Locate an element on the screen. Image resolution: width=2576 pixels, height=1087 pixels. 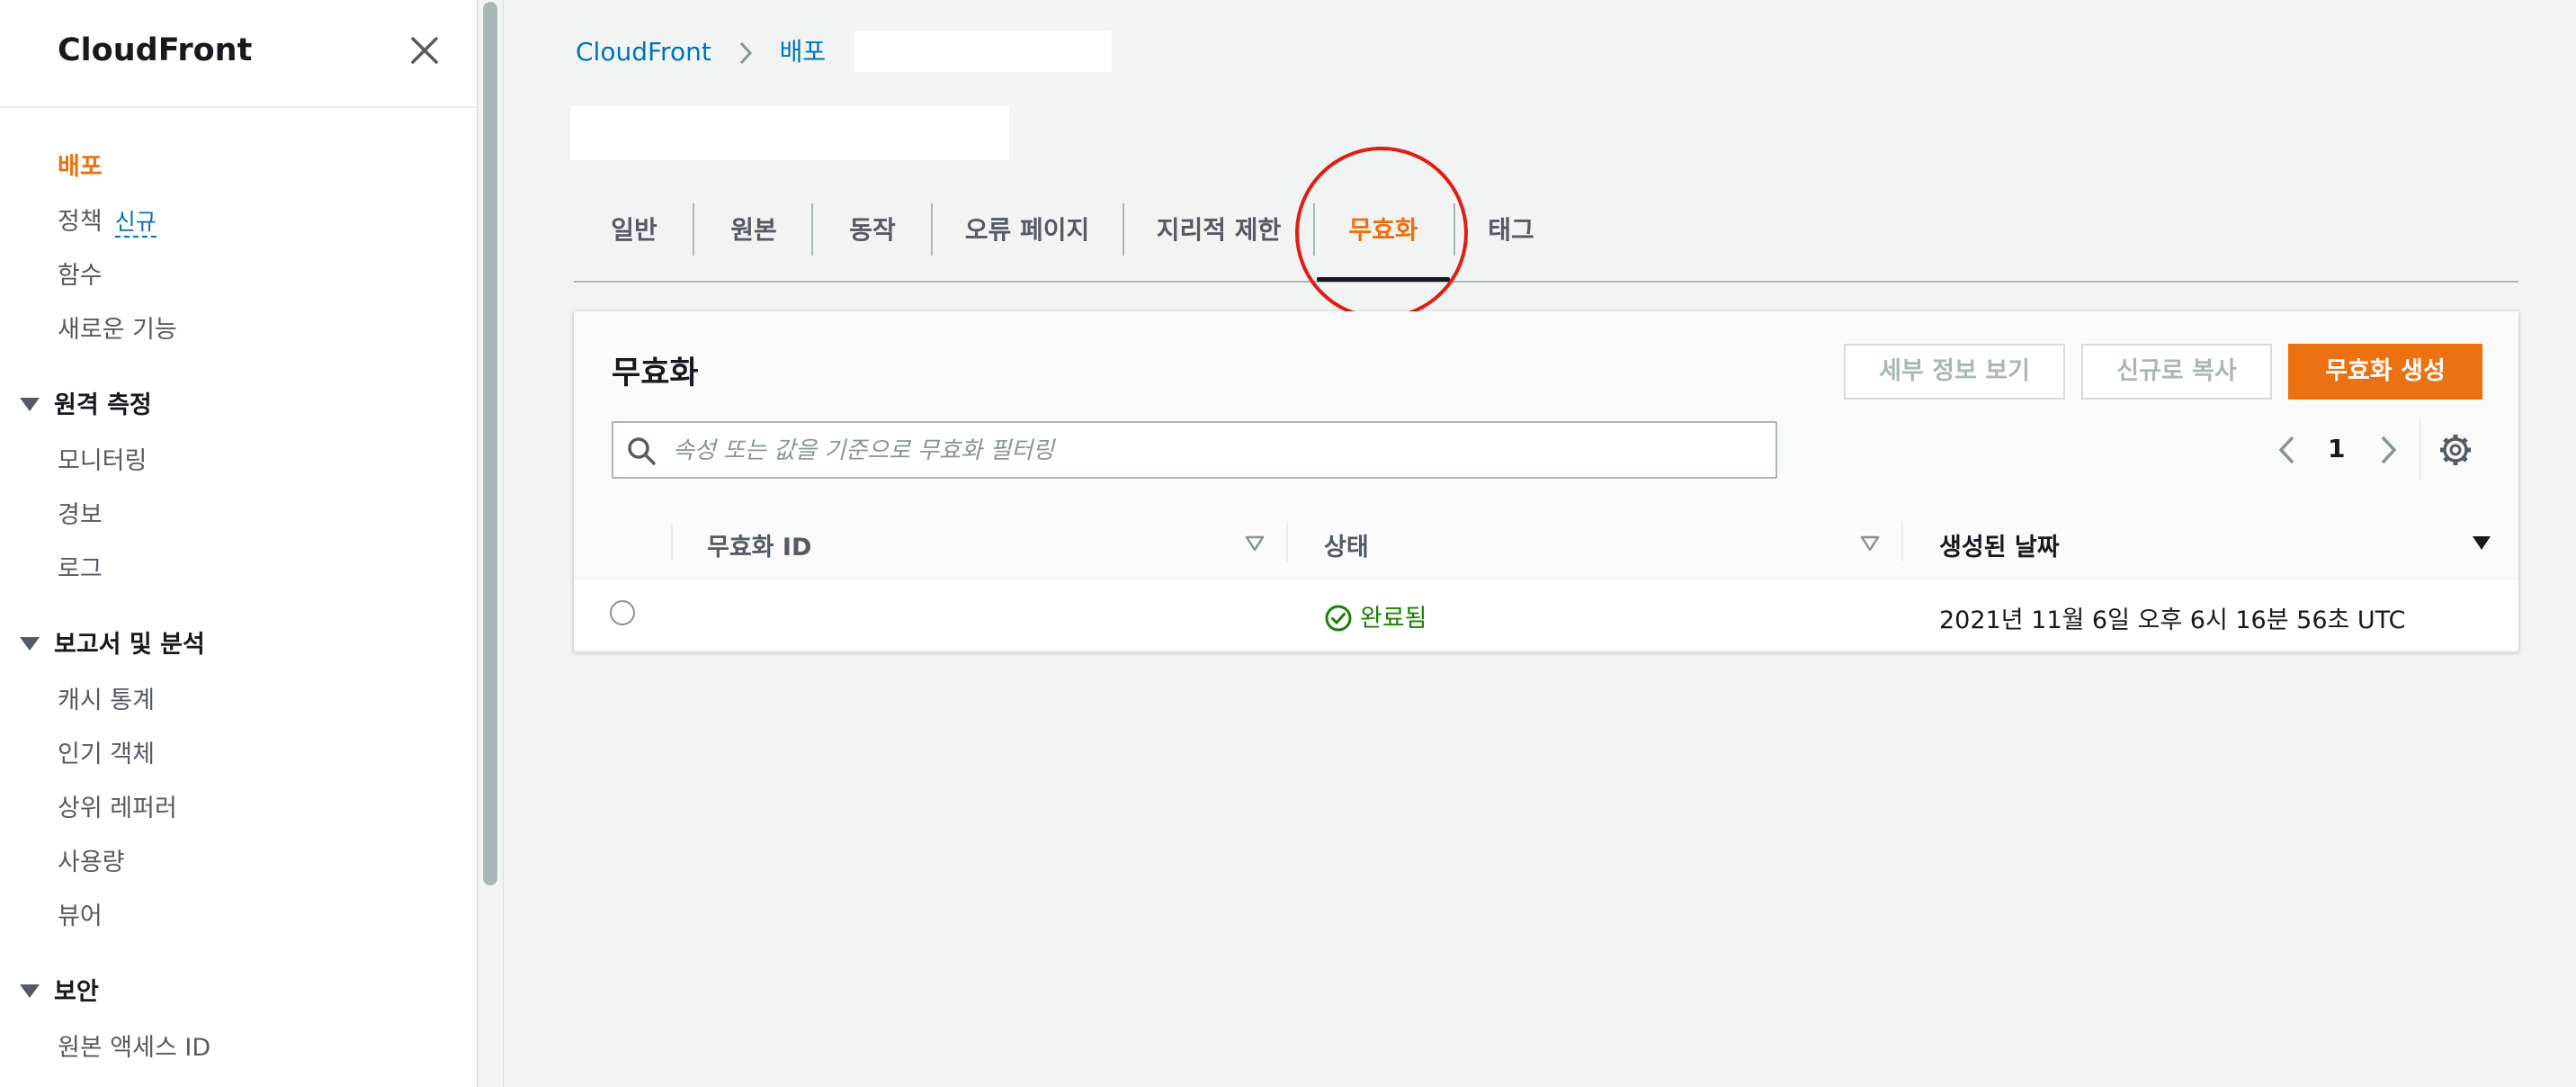
sidebar-item-whats-new: 새로운 기능 is located at coordinates (117, 327).